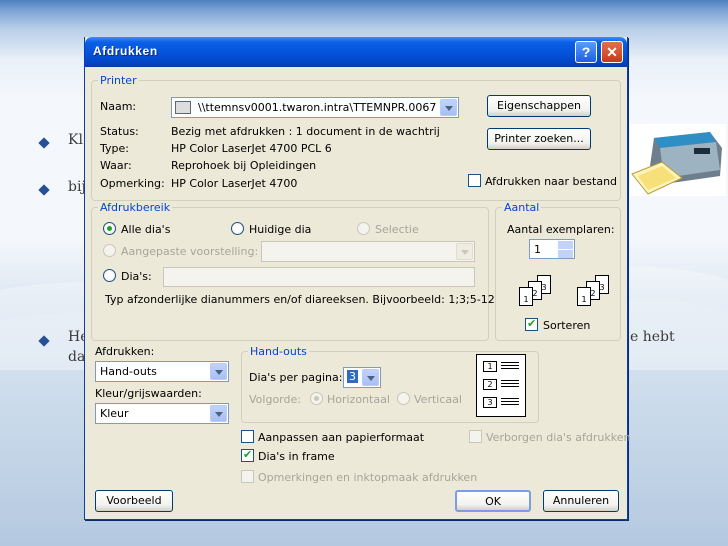 This screenshot has width=728, height=546. Describe the element at coordinates (490, 384) in the screenshot. I see `handout-preview-number: 2` at that location.